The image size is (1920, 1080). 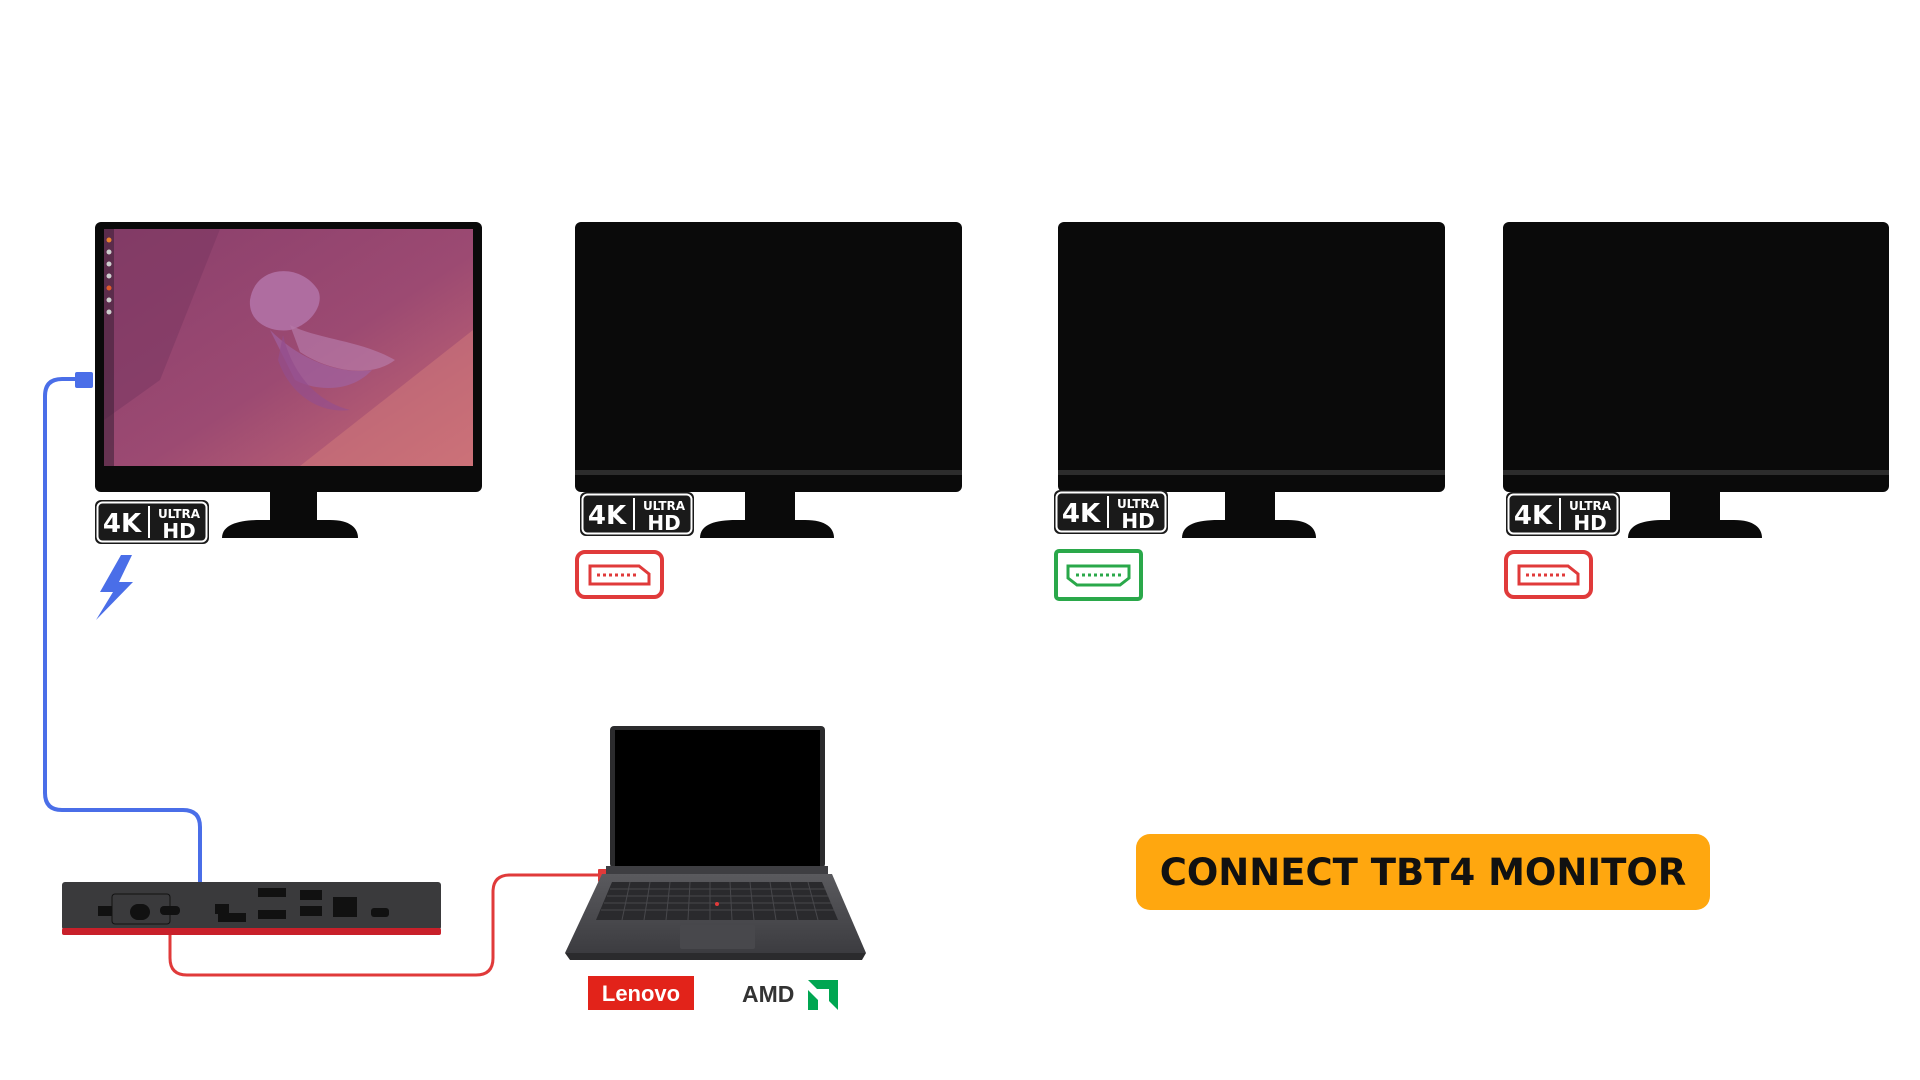 What do you see at coordinates (715, 843) in the screenshot?
I see `laptop` at bounding box center [715, 843].